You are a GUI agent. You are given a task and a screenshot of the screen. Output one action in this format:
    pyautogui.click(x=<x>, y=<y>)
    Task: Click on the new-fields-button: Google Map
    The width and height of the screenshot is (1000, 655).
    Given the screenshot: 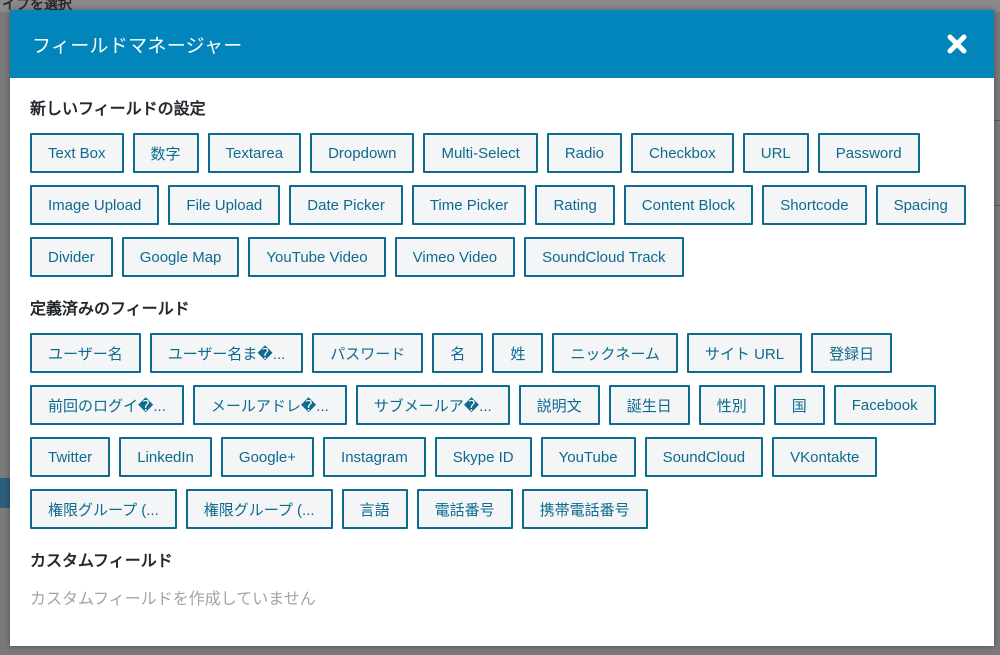 What is the action you would take?
    pyautogui.click(x=180, y=257)
    